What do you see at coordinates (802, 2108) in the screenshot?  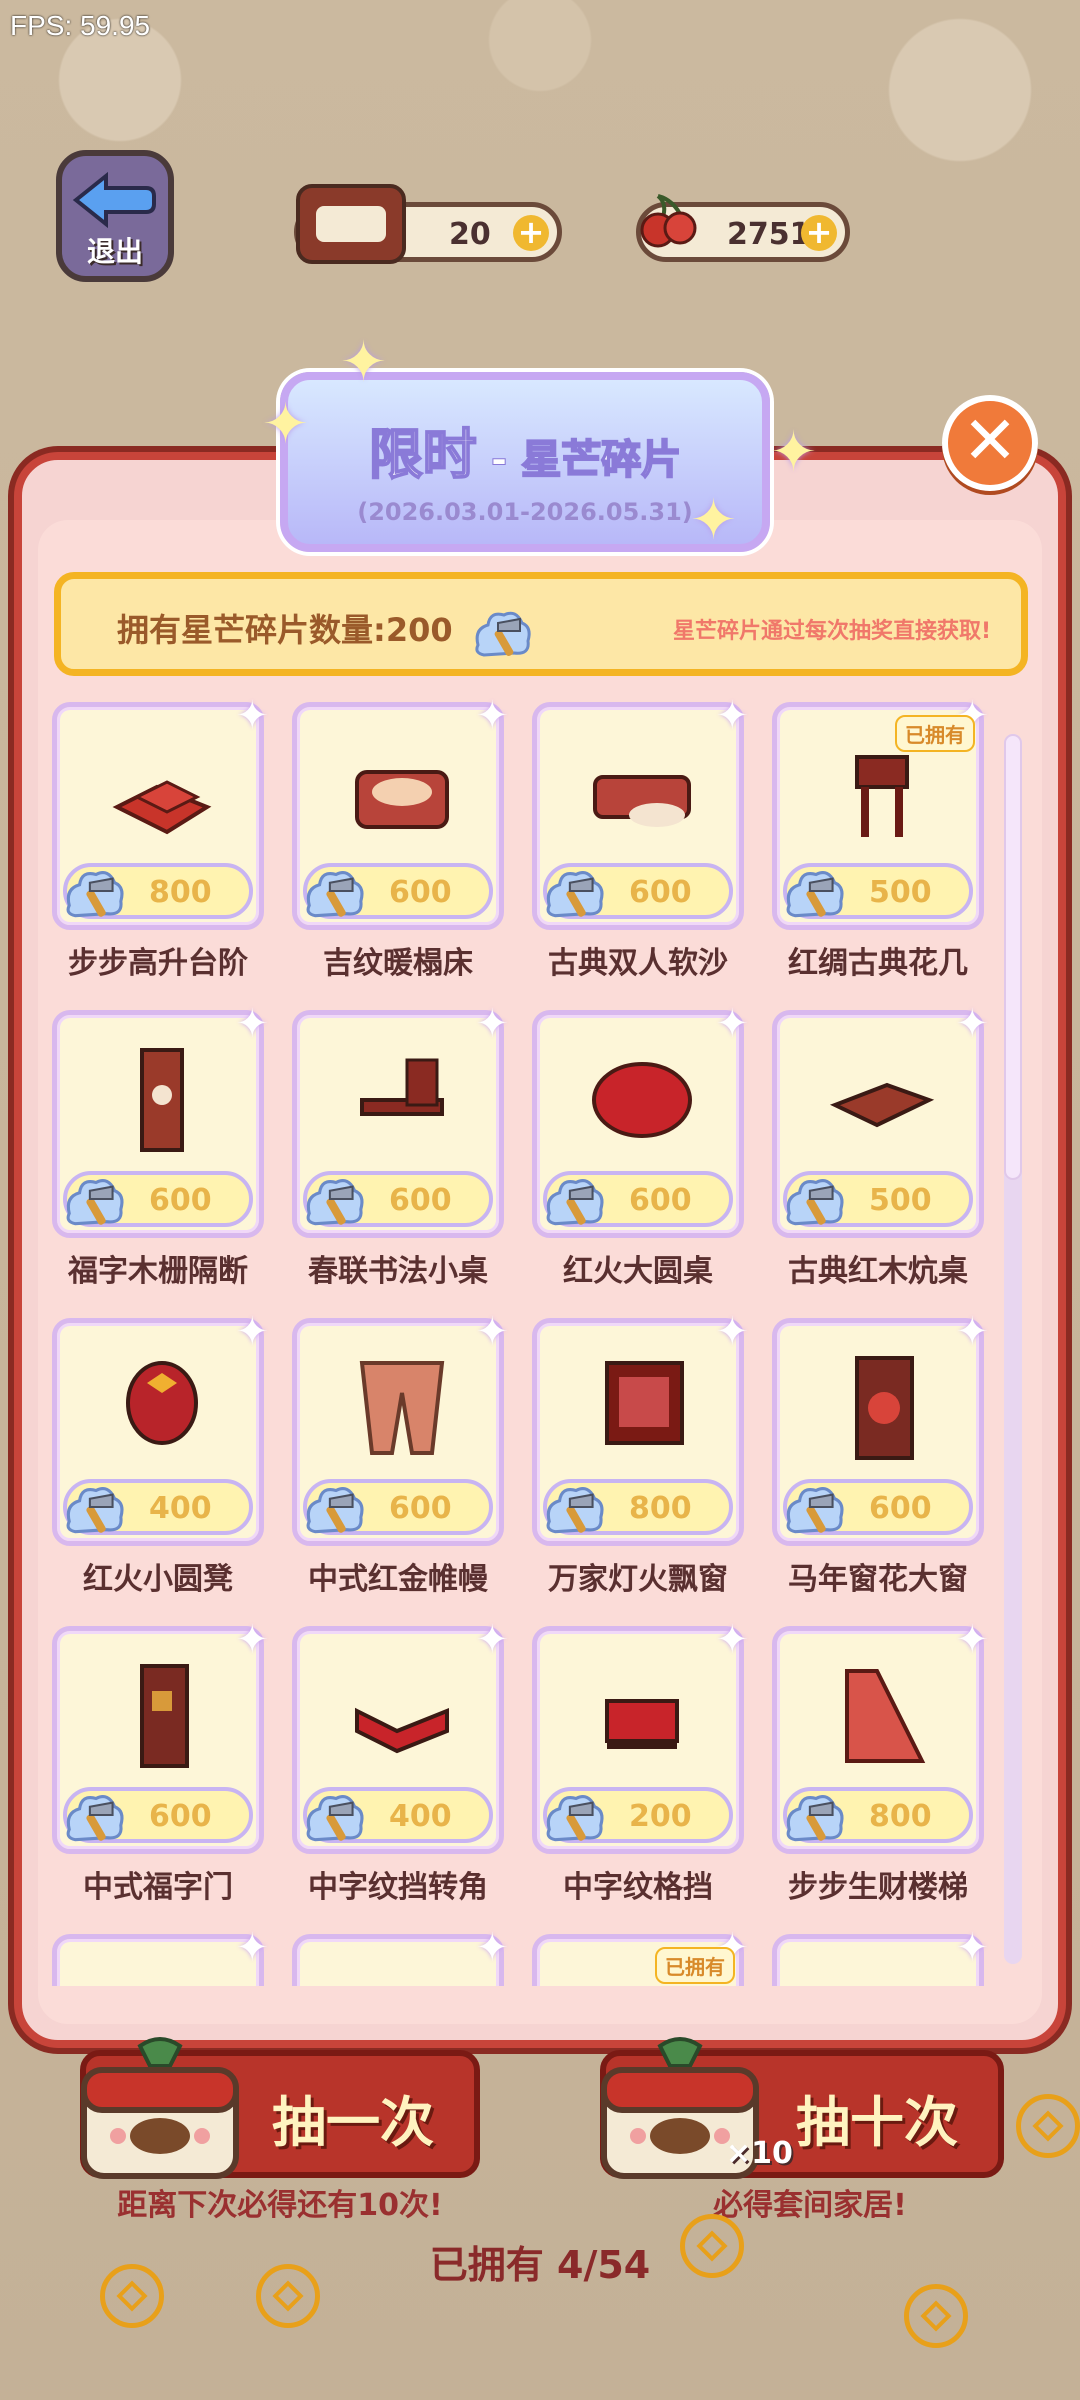 I see `draw-ten-button: ×10 抽十次` at bounding box center [802, 2108].